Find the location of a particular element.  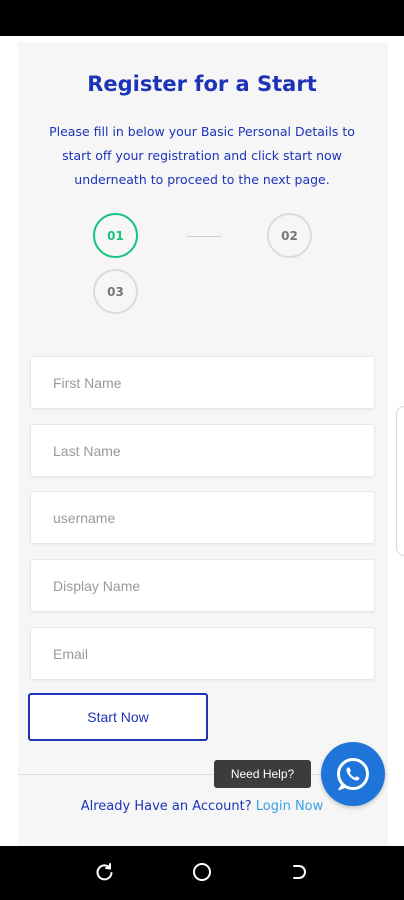

back-icon is located at coordinates (299, 872).